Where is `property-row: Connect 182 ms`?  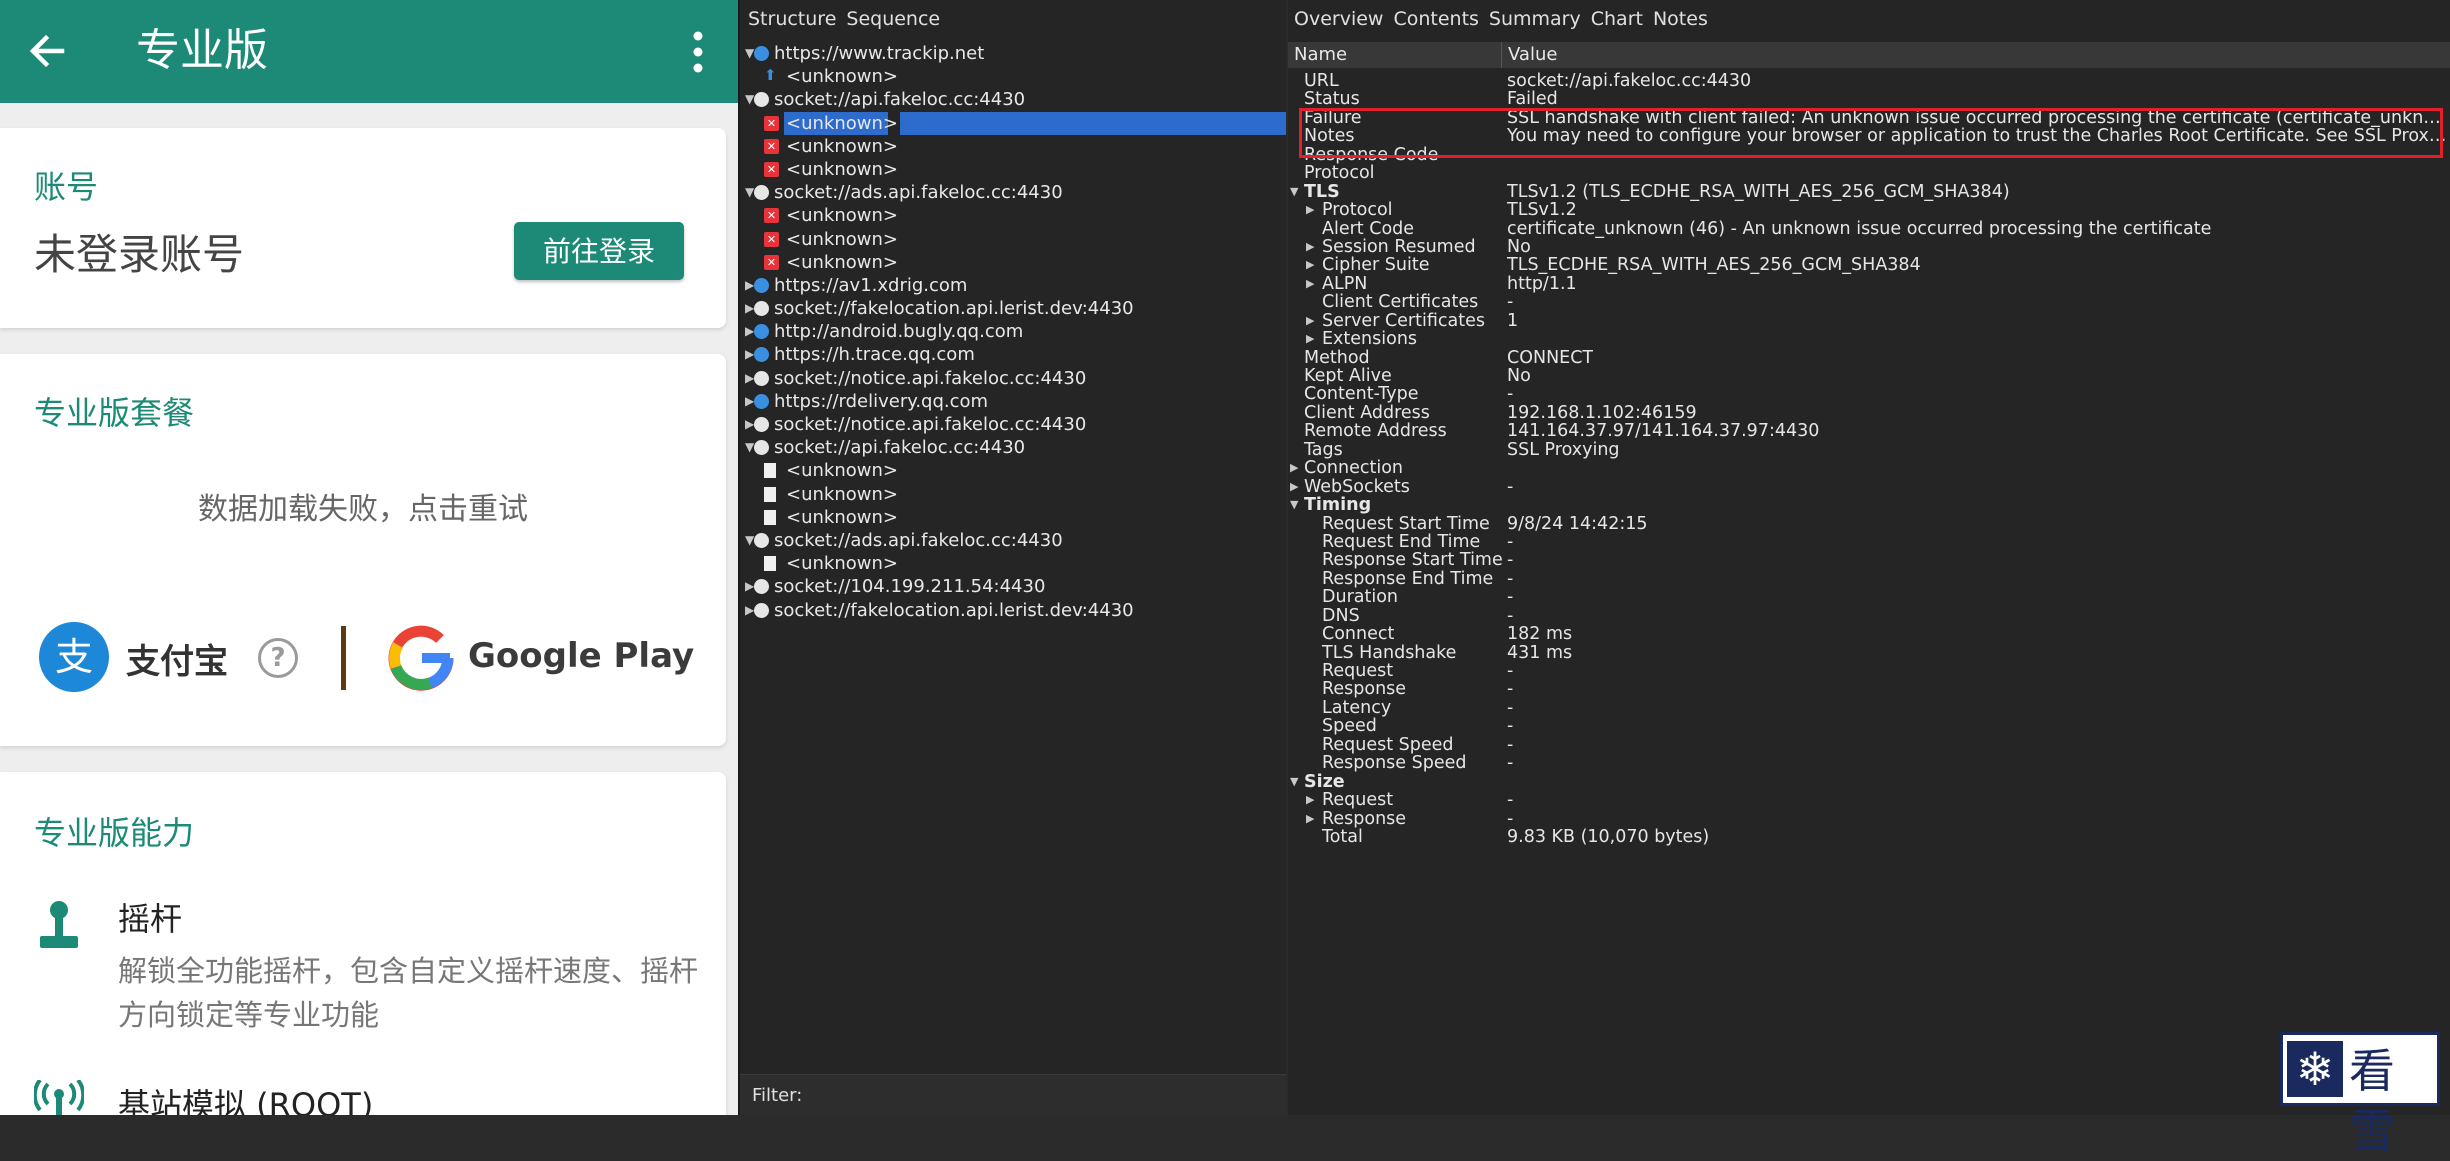 property-row: Connect 182 ms is located at coordinates (1869, 634).